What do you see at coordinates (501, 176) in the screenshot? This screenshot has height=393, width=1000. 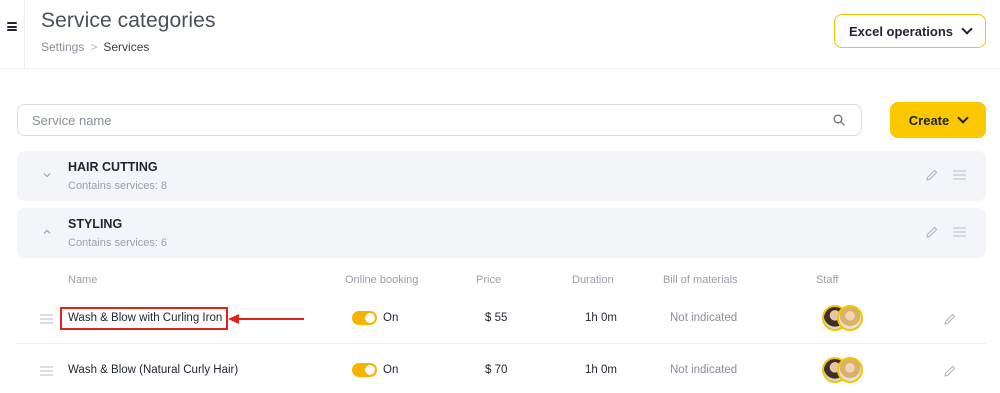 I see `category-hair-cutting: HAIR CUTTING Contains services: 8` at bounding box center [501, 176].